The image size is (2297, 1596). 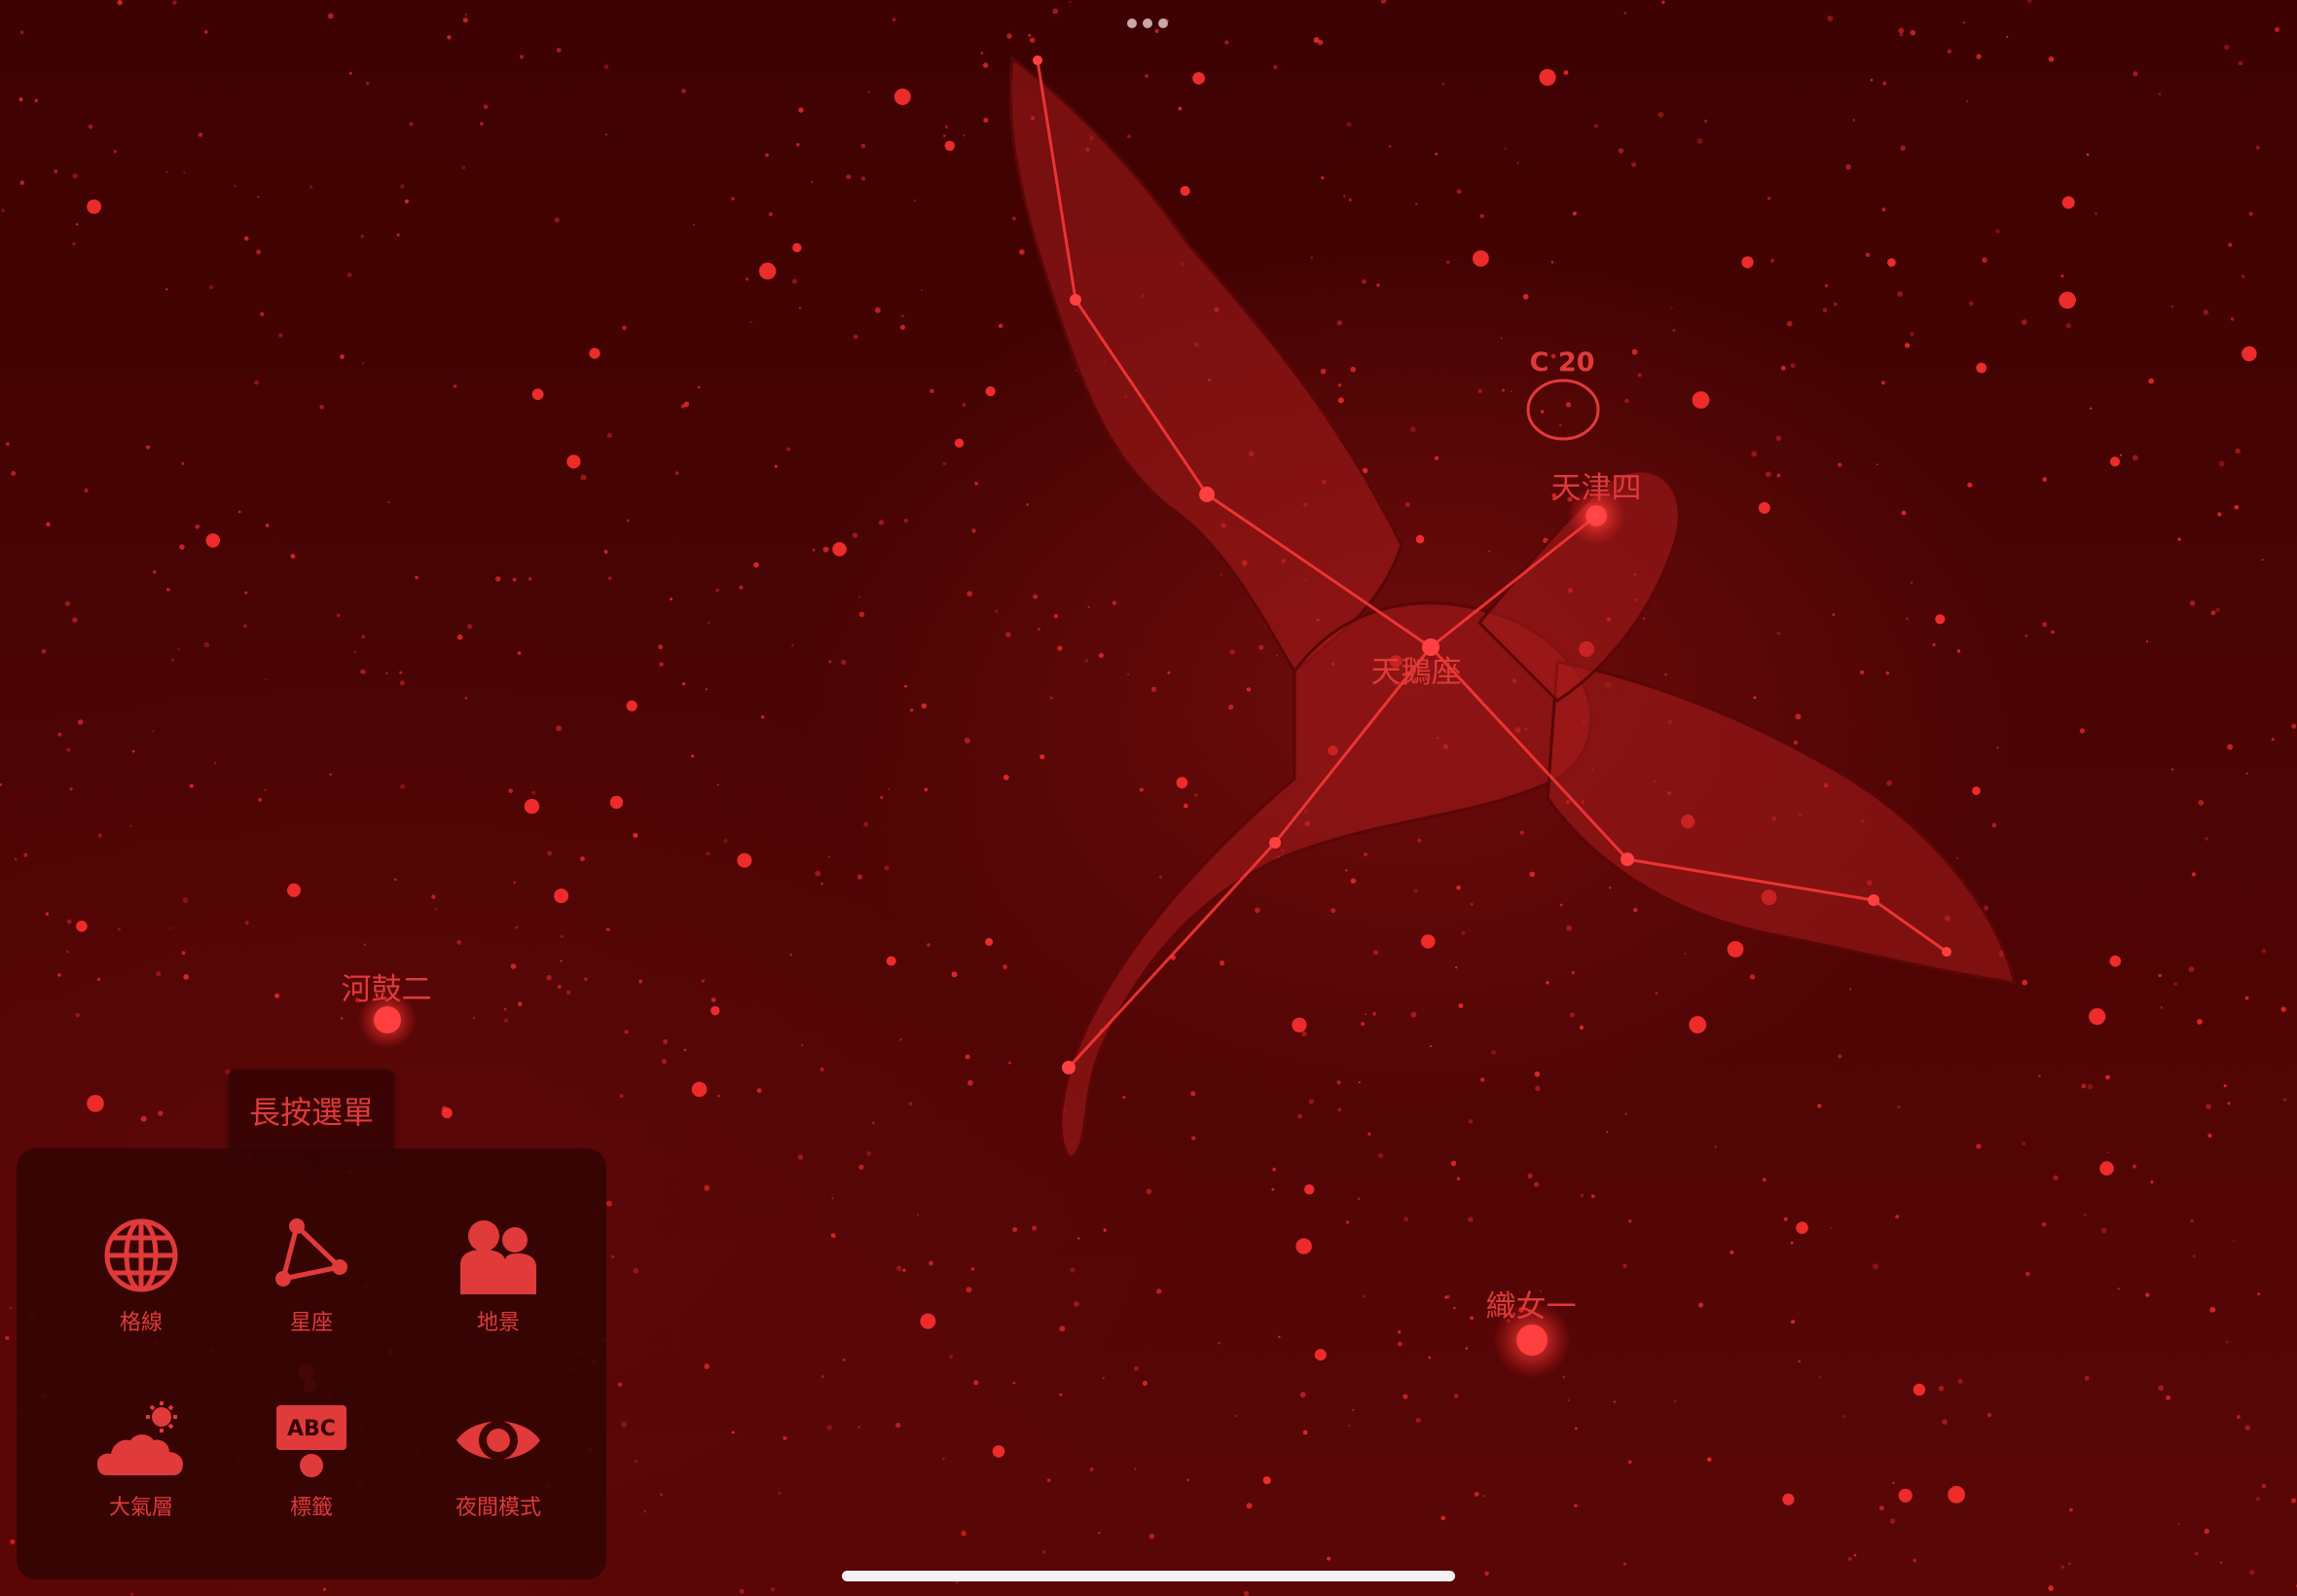 I want to click on label-hegu-er: 河鼓二, so click(x=387, y=986).